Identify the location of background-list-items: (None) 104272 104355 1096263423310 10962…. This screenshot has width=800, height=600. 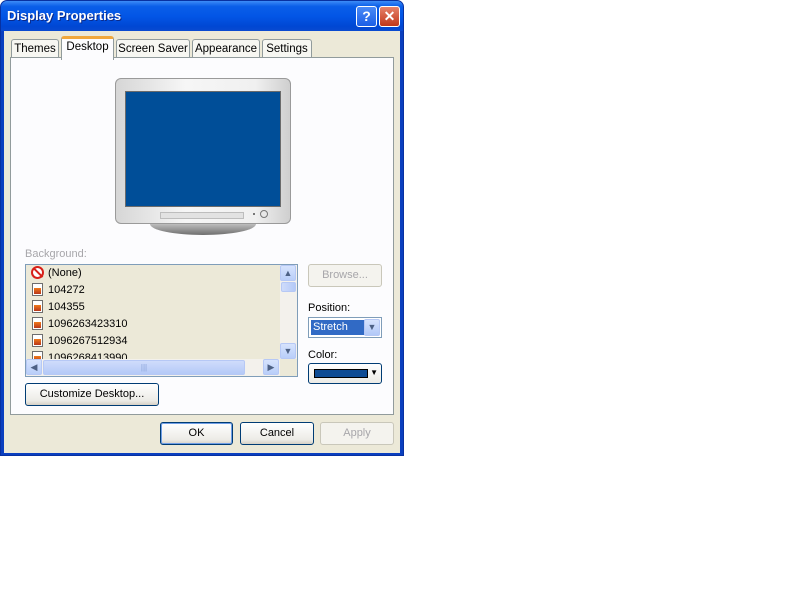
(153, 312).